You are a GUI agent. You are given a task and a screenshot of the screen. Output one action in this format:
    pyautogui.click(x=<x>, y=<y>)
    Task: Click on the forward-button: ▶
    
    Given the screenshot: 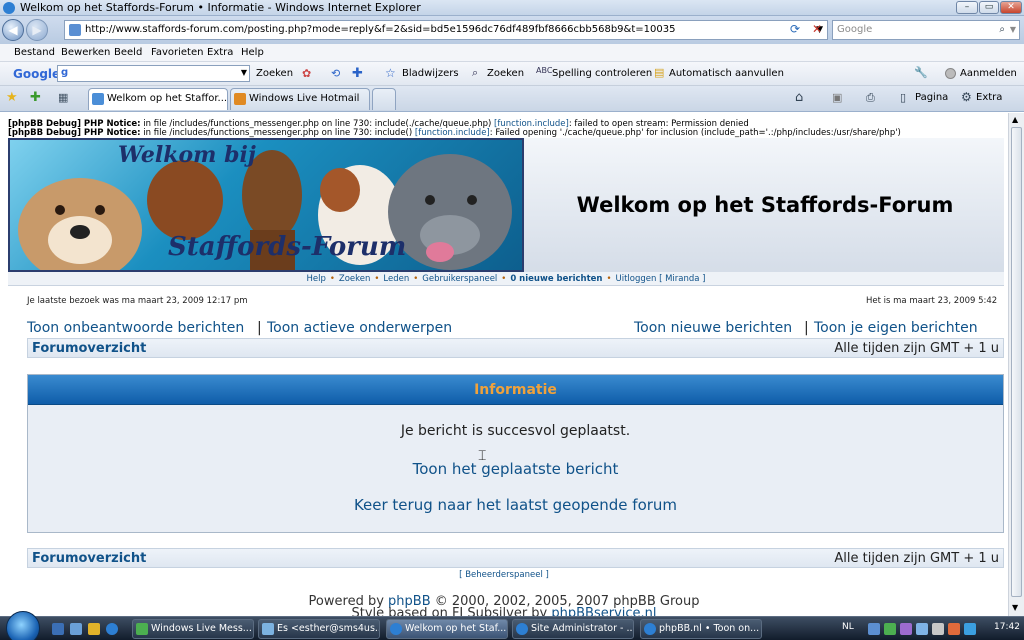 What is the action you would take?
    pyautogui.click(x=37, y=30)
    